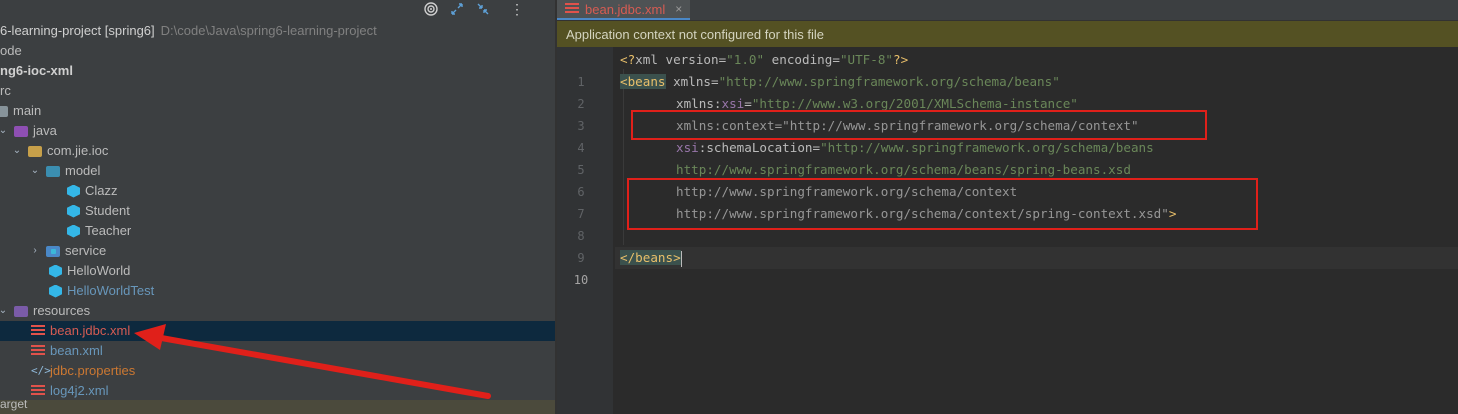 Image resolution: width=1458 pixels, height=414 pixels. I want to click on tree-item-label: java, so click(45, 130).